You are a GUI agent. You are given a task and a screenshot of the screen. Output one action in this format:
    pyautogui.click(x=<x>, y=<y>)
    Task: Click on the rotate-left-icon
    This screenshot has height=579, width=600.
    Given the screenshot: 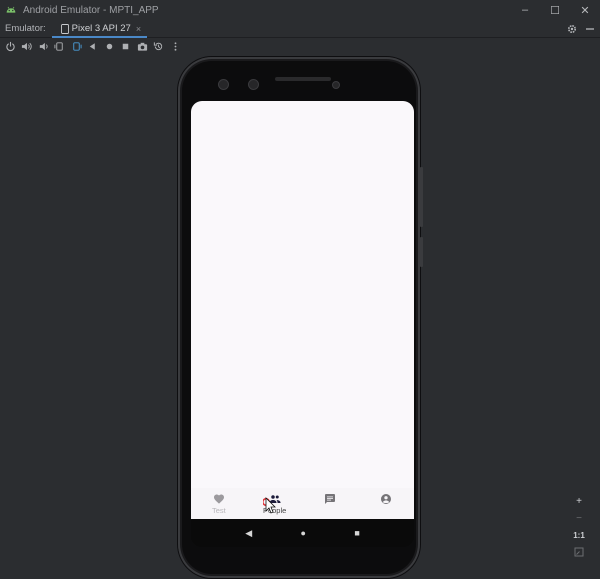 What is the action you would take?
    pyautogui.click(x=60, y=47)
    